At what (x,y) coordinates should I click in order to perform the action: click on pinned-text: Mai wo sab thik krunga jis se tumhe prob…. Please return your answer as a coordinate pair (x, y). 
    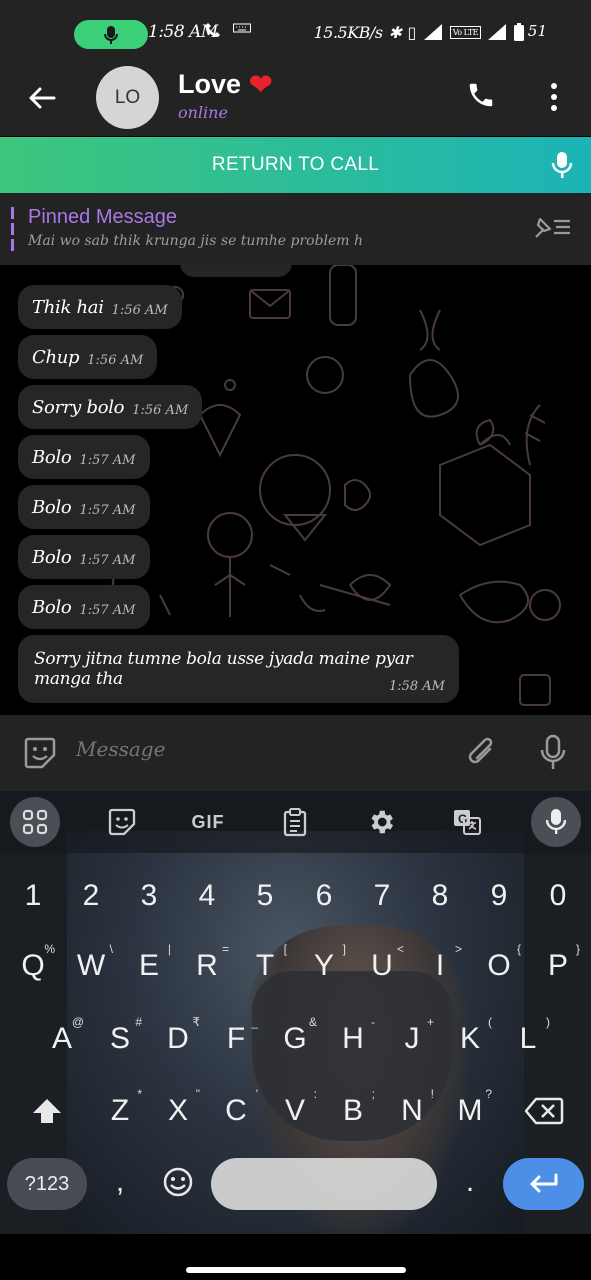
    Looking at the image, I should click on (196, 241).